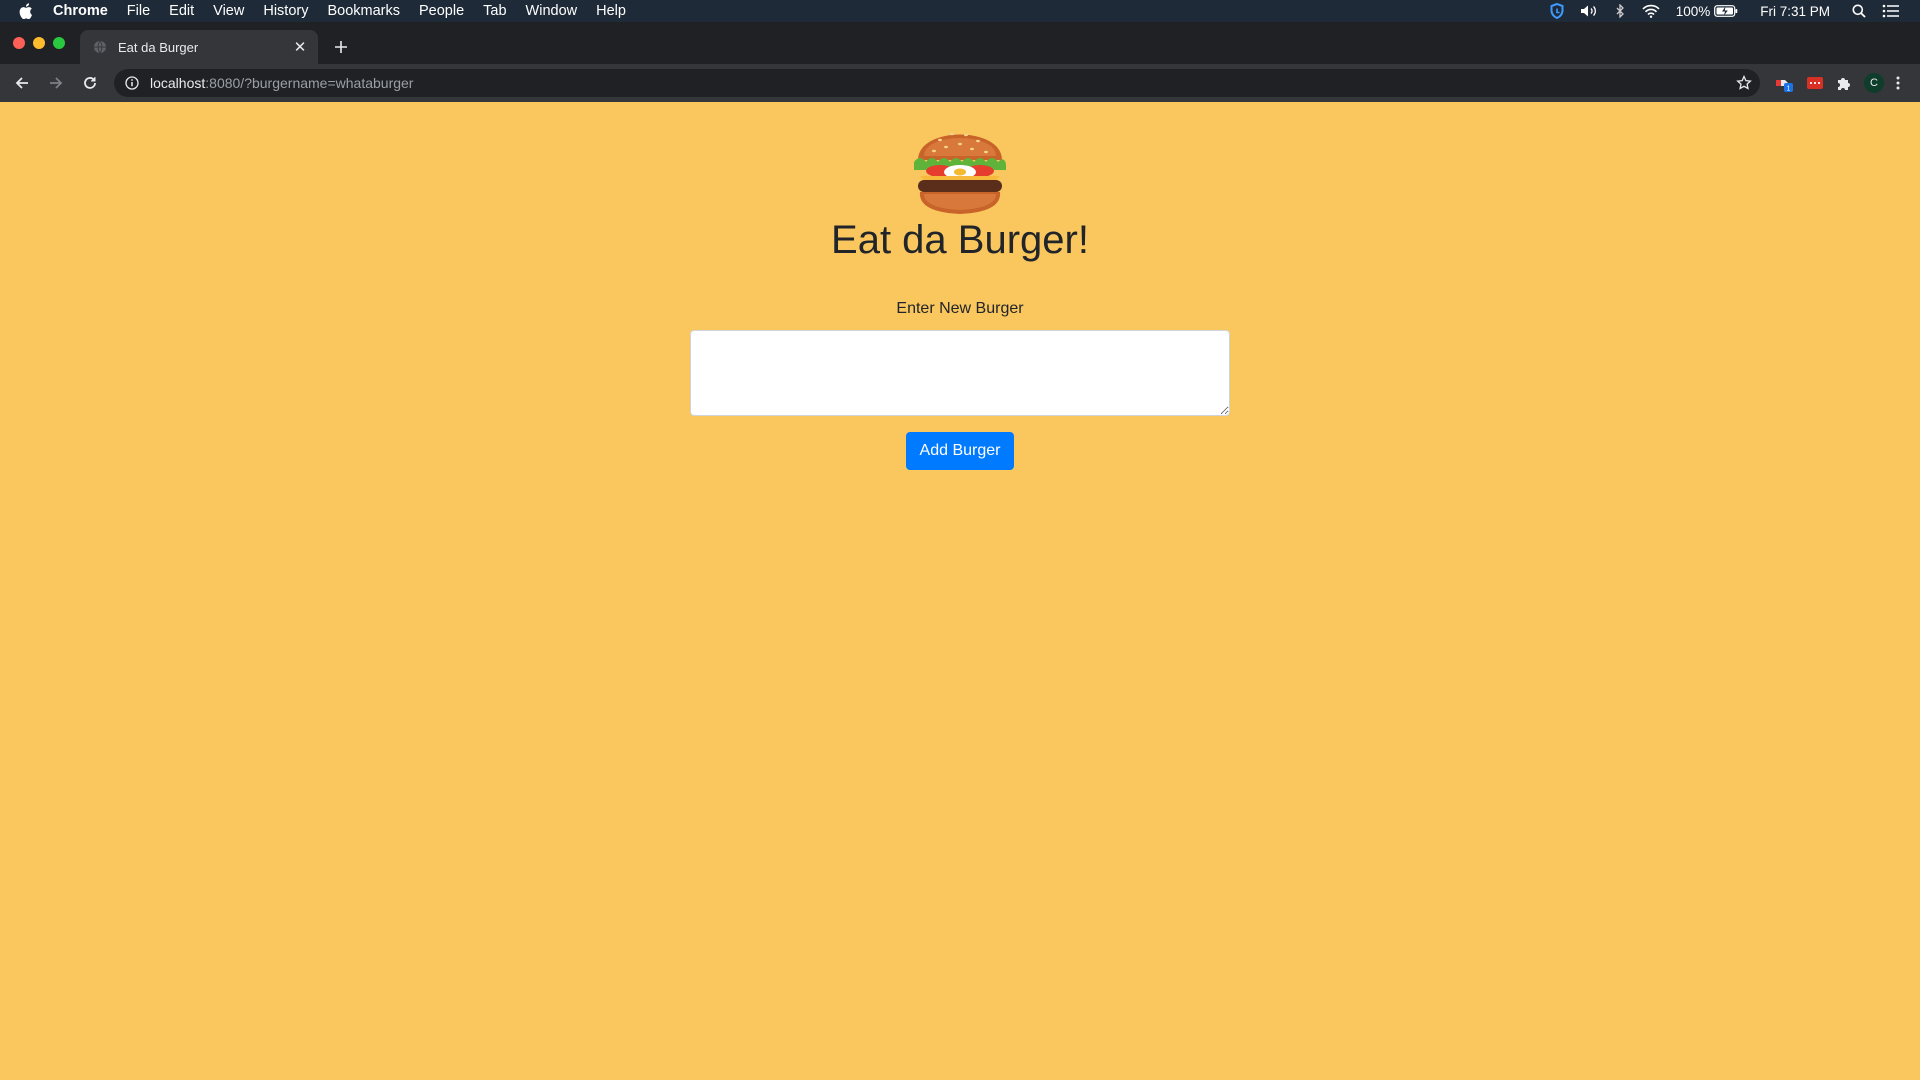  Describe the element at coordinates (960, 451) in the screenshot. I see `add-burger-button: Add Burger` at that location.